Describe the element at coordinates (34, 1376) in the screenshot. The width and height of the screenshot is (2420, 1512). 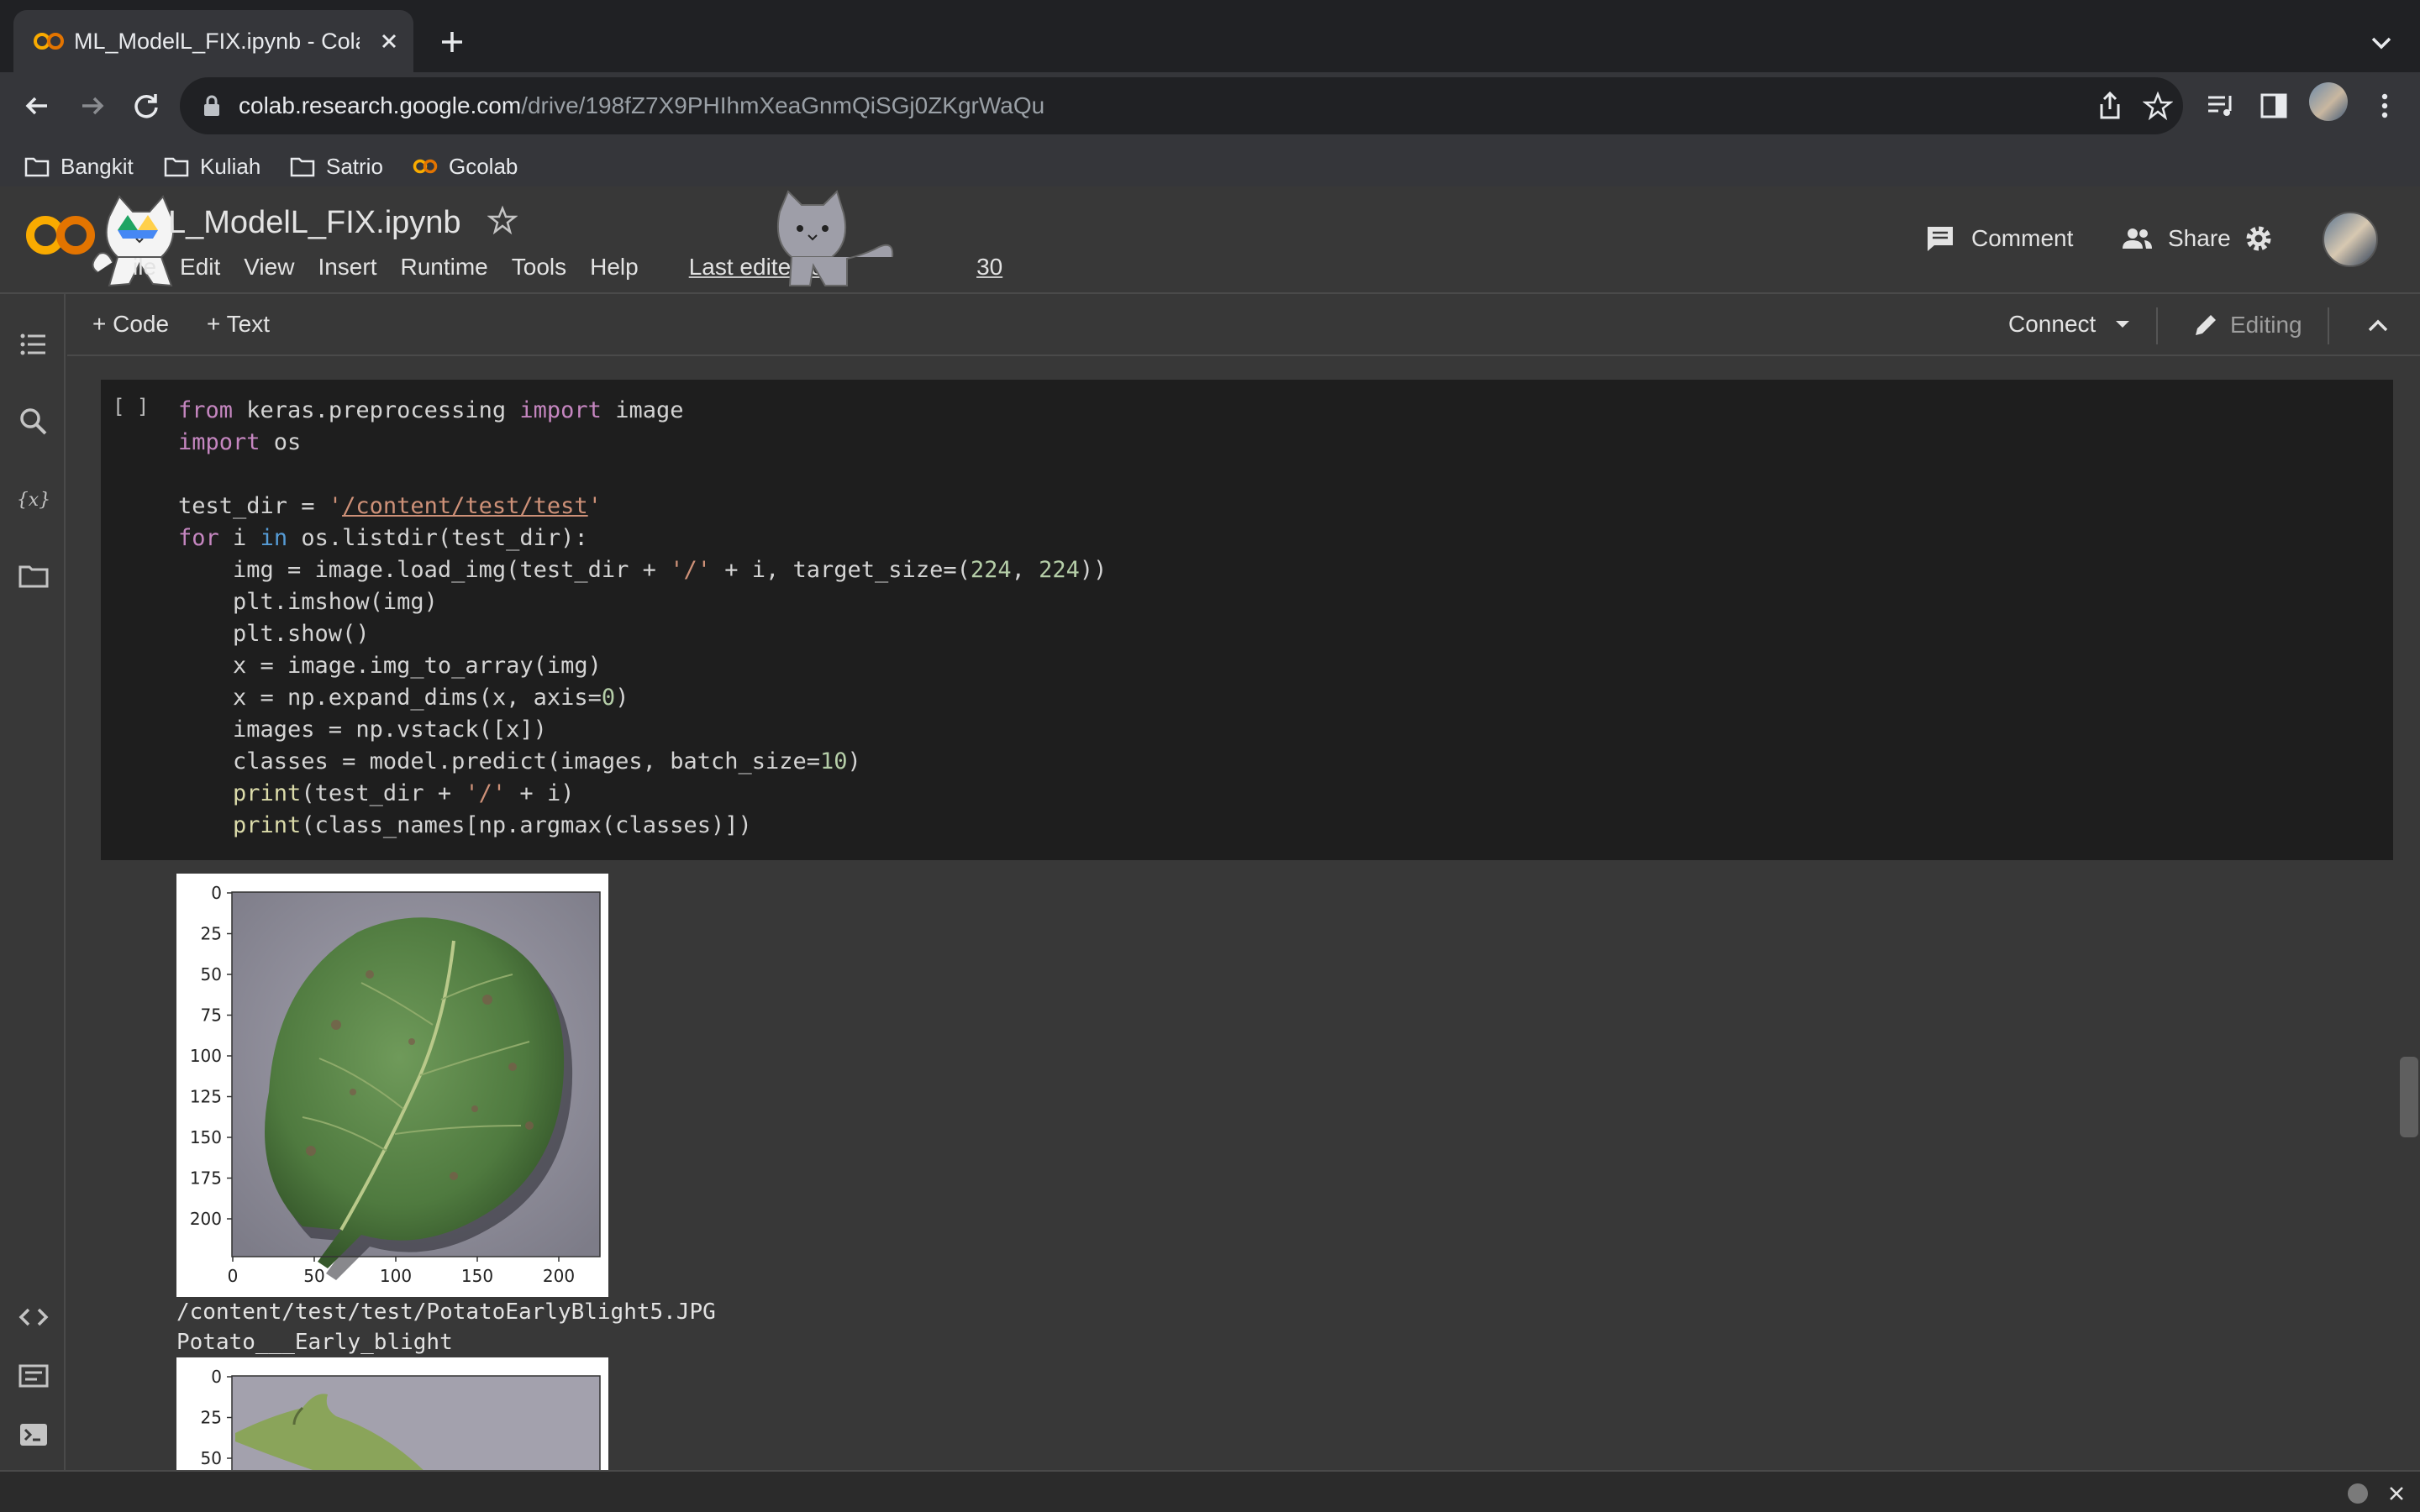
I see `command-palette-icon` at that location.